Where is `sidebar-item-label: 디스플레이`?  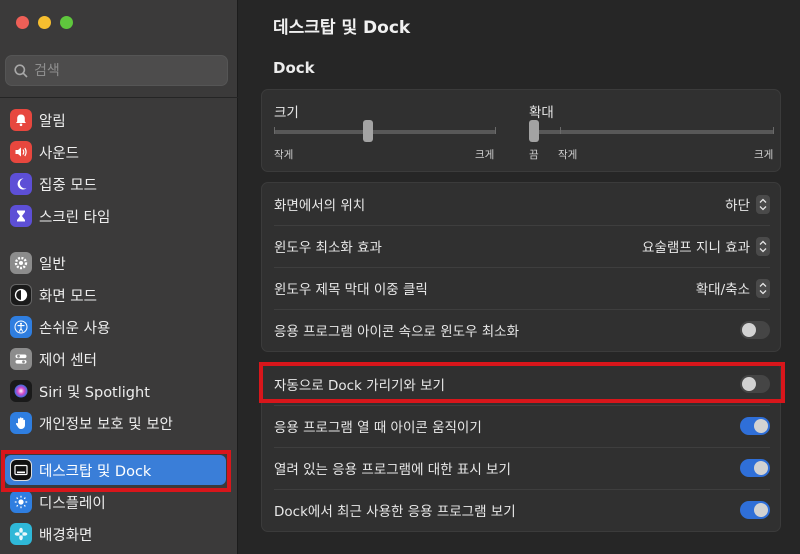
sidebar-item-label: 디스플레이 is located at coordinates (72, 503).